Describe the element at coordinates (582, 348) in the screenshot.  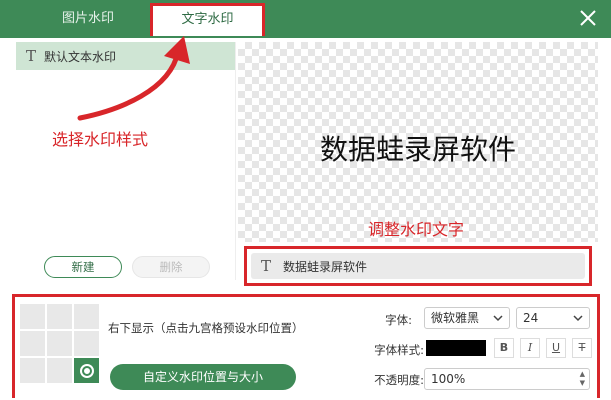
I see `strikethrough-button: T` at that location.